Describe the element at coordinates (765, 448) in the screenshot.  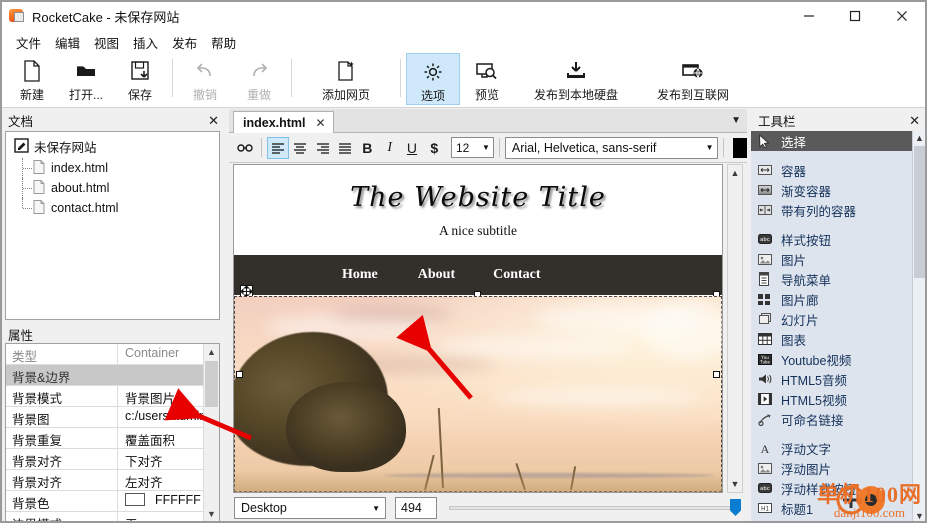
I see `svg-text: A` at that location.